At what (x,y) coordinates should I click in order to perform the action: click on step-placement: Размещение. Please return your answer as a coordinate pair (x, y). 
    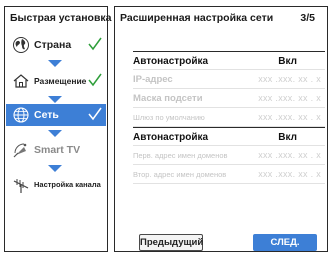
    Looking at the image, I should click on (56, 81).